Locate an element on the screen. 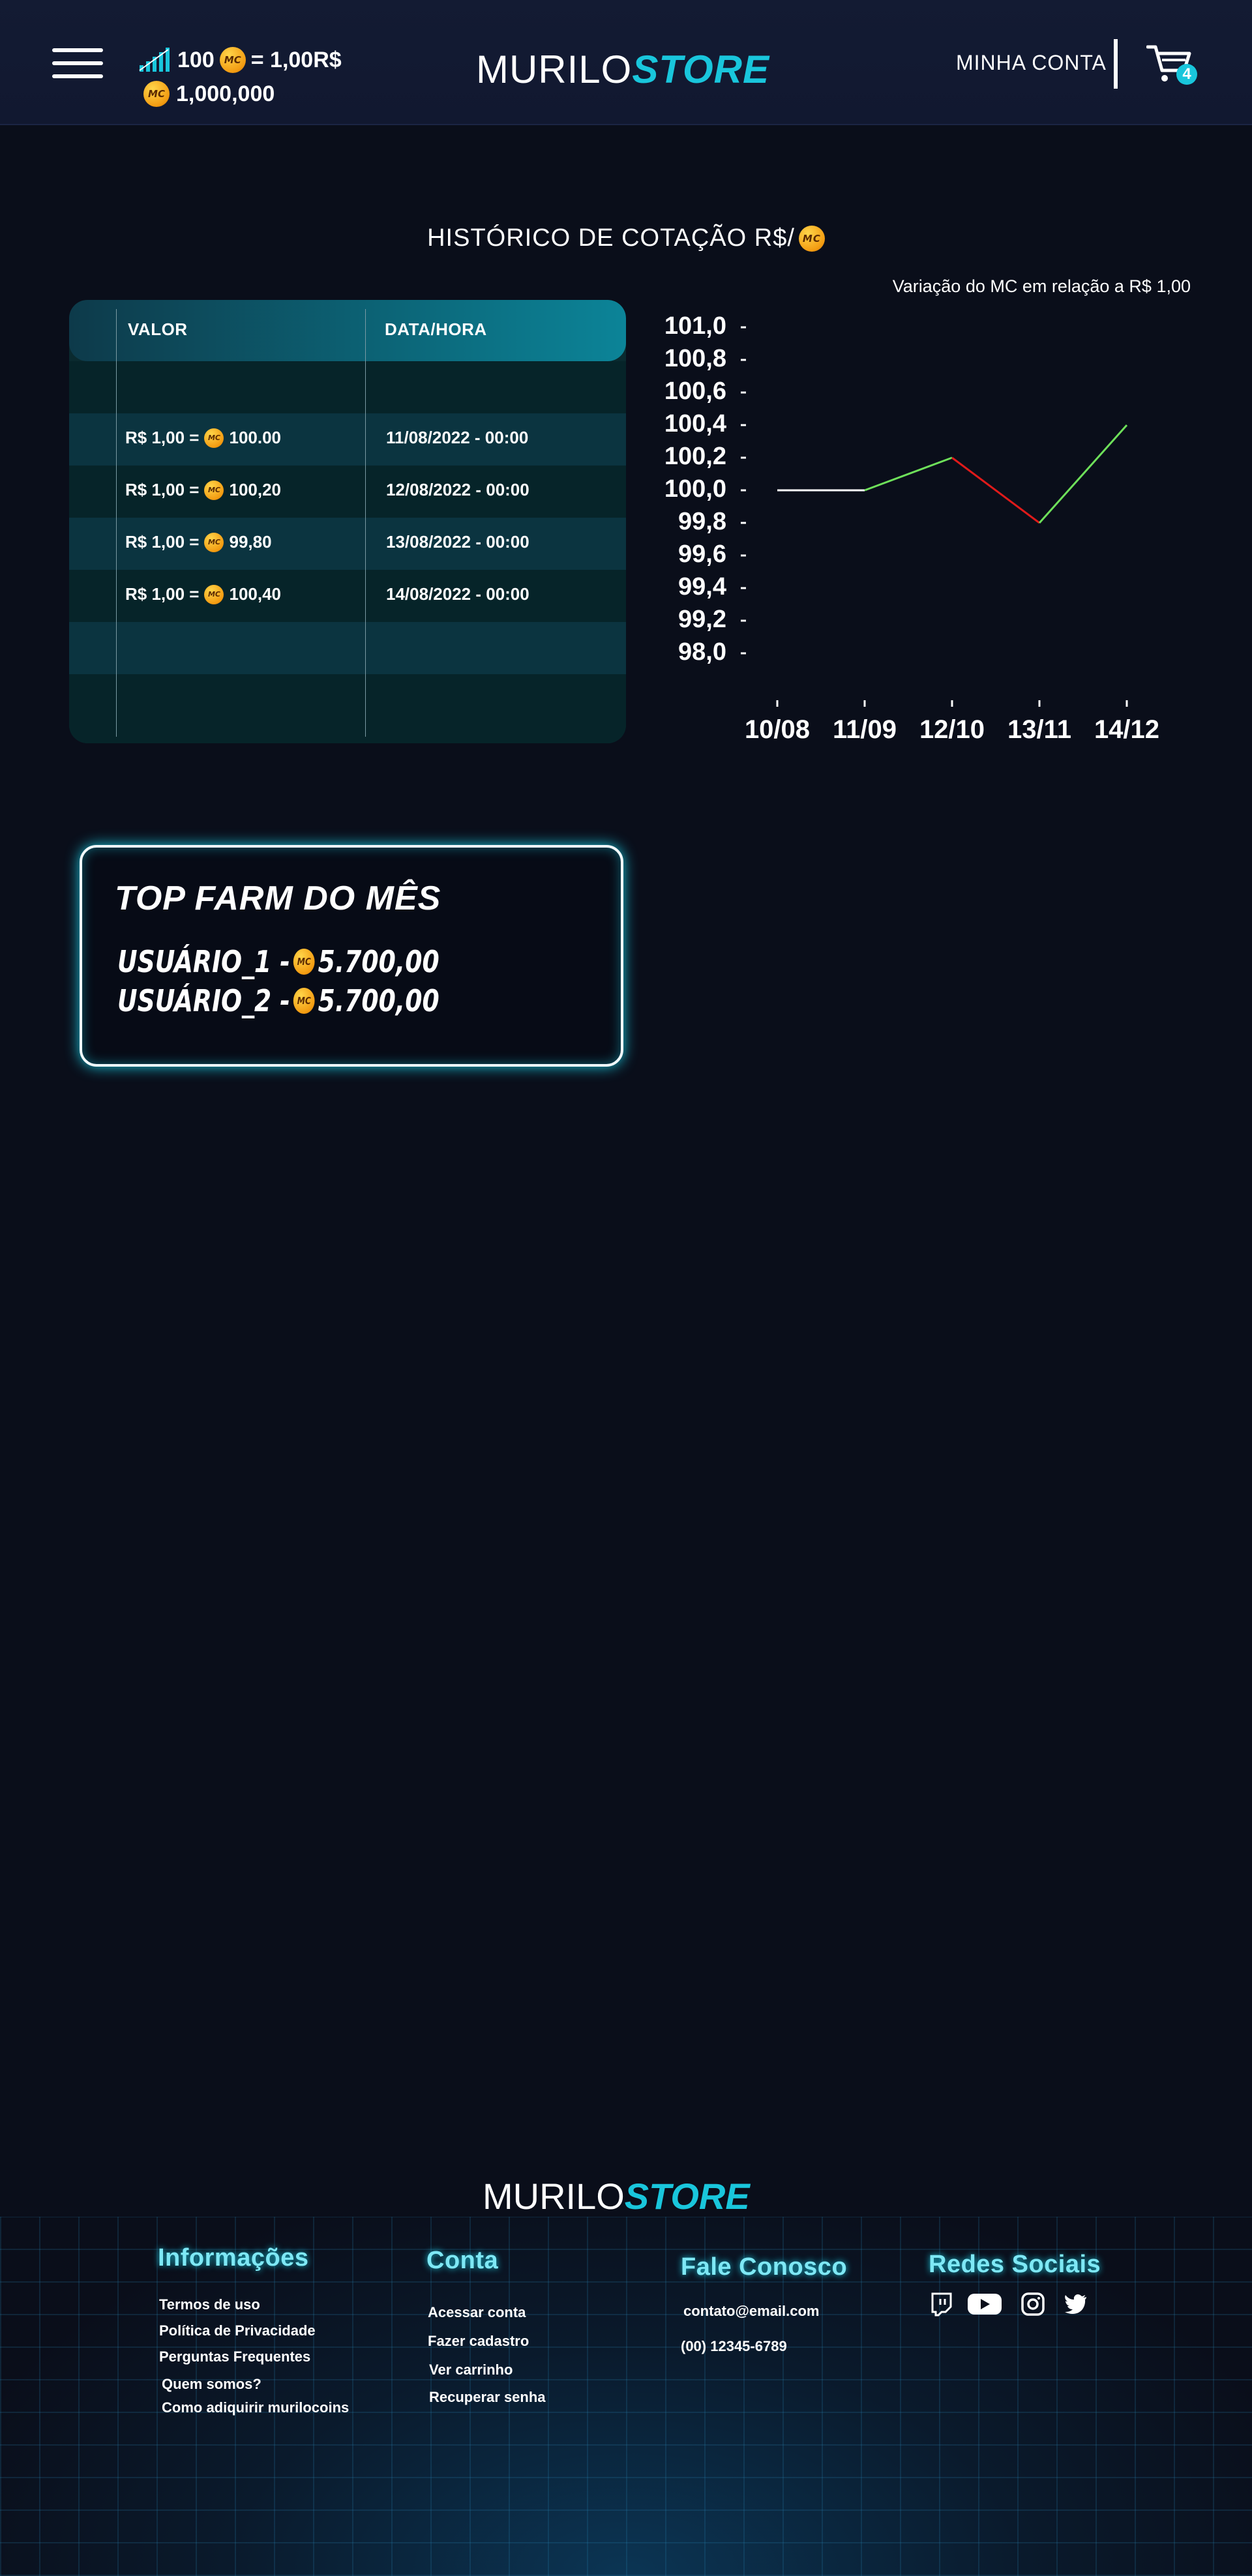 The height and width of the screenshot is (2576, 1252). x-tick-label: 13/11 is located at coordinates (1039, 729).